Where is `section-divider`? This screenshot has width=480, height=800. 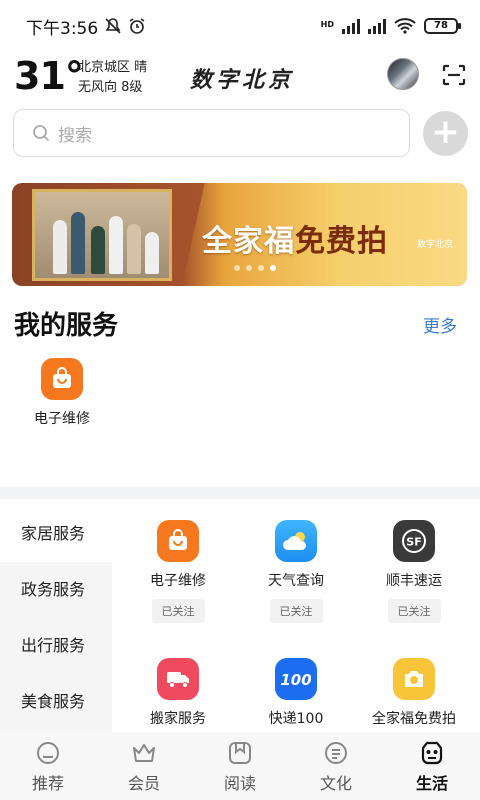
section-divider is located at coordinates (240, 493).